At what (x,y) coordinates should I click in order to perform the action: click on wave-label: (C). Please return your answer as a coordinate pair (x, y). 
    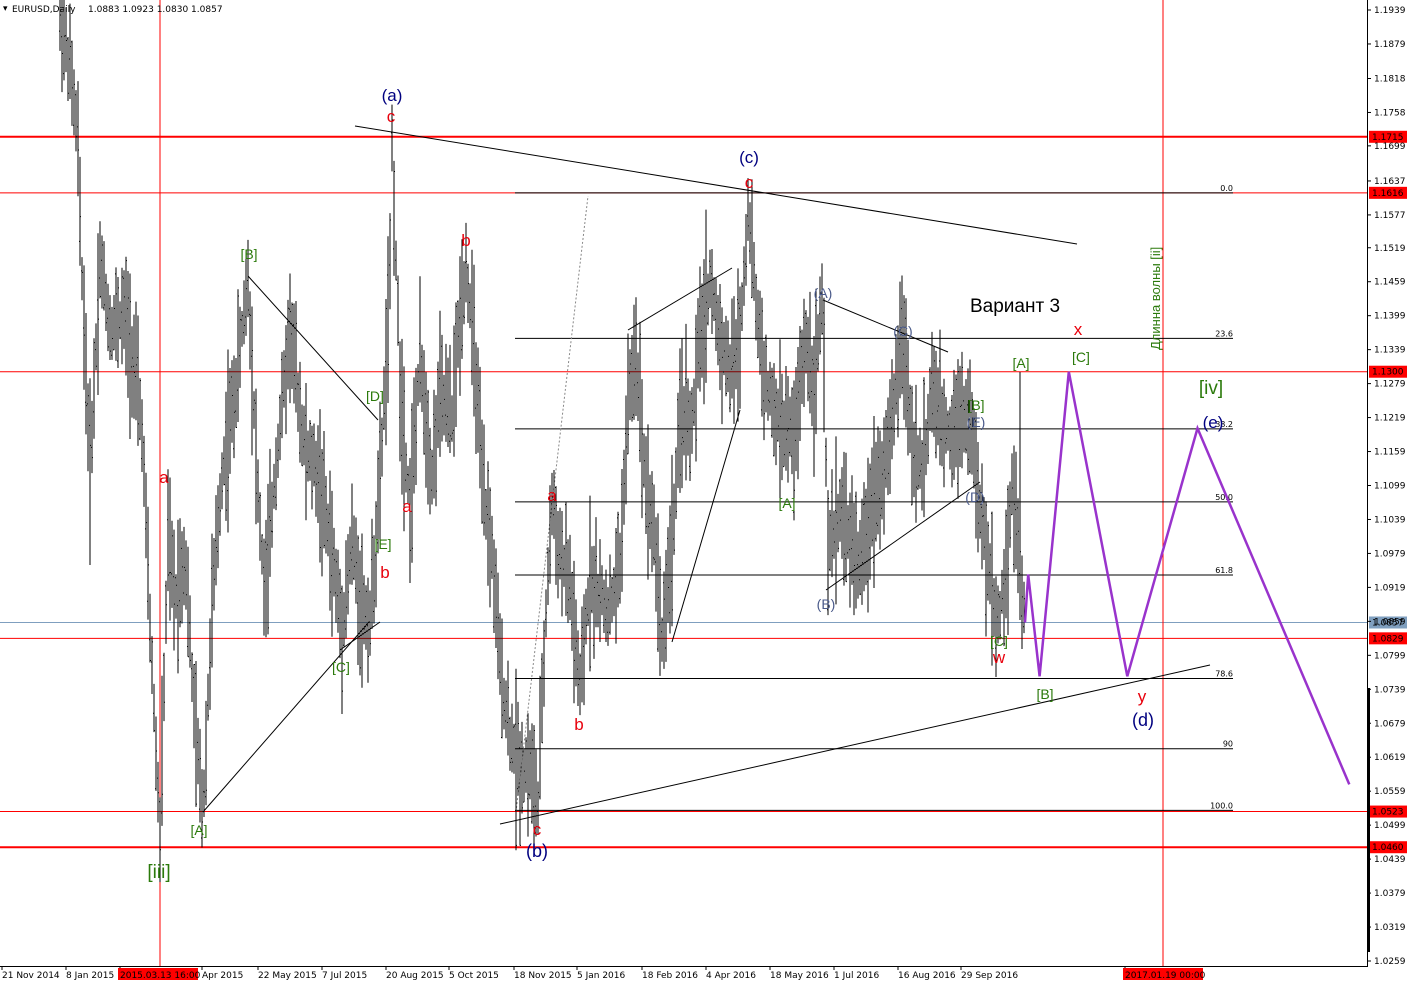
    Looking at the image, I should click on (902, 331).